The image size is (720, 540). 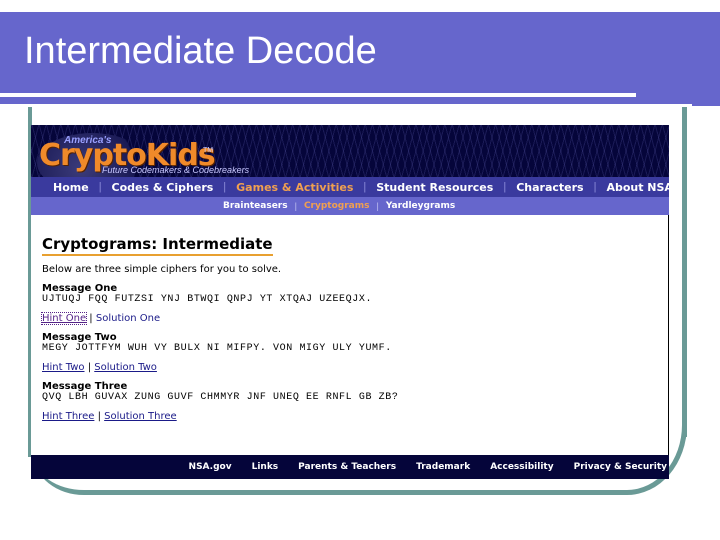 I want to click on message-title: Message Two, so click(x=79, y=337).